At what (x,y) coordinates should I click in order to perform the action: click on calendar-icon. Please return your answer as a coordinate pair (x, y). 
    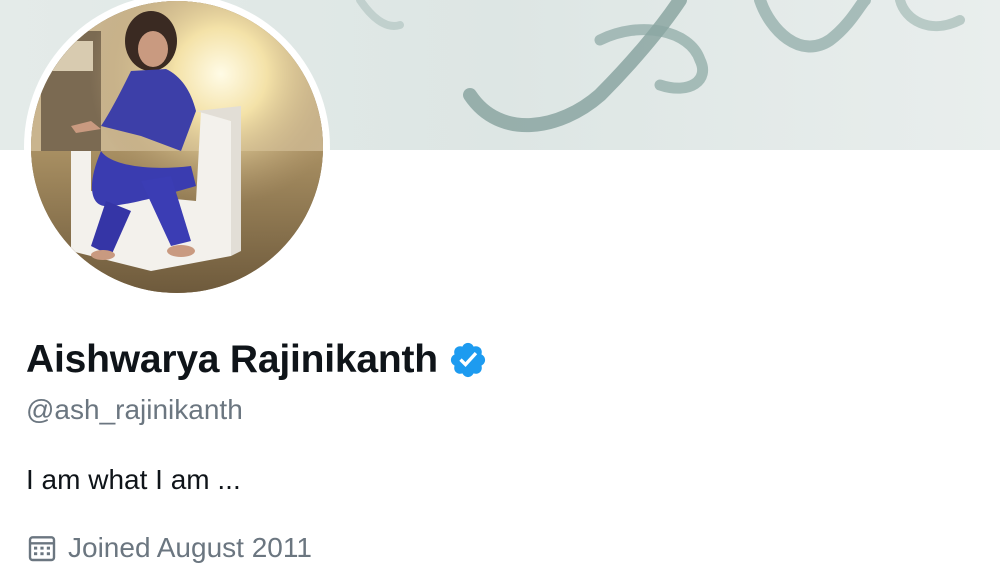
    Looking at the image, I should click on (42, 547).